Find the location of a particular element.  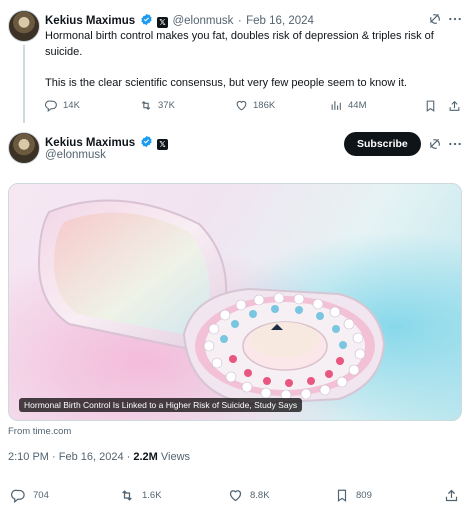

reply-button: 704 is located at coordinates (30, 495).